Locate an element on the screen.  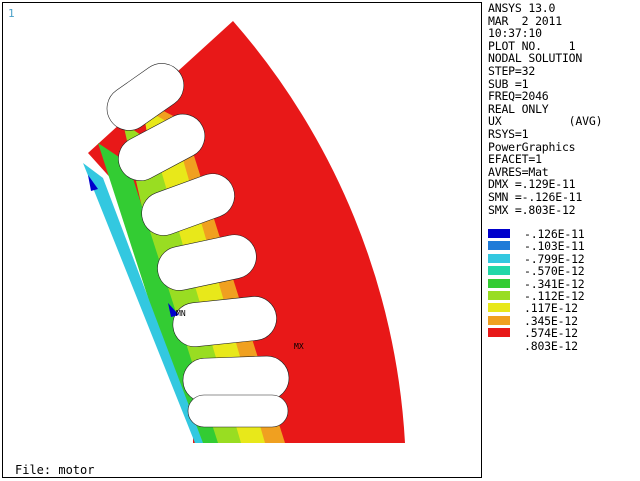
info-line: SMX =.803E-12 is located at coordinates (532, 209).